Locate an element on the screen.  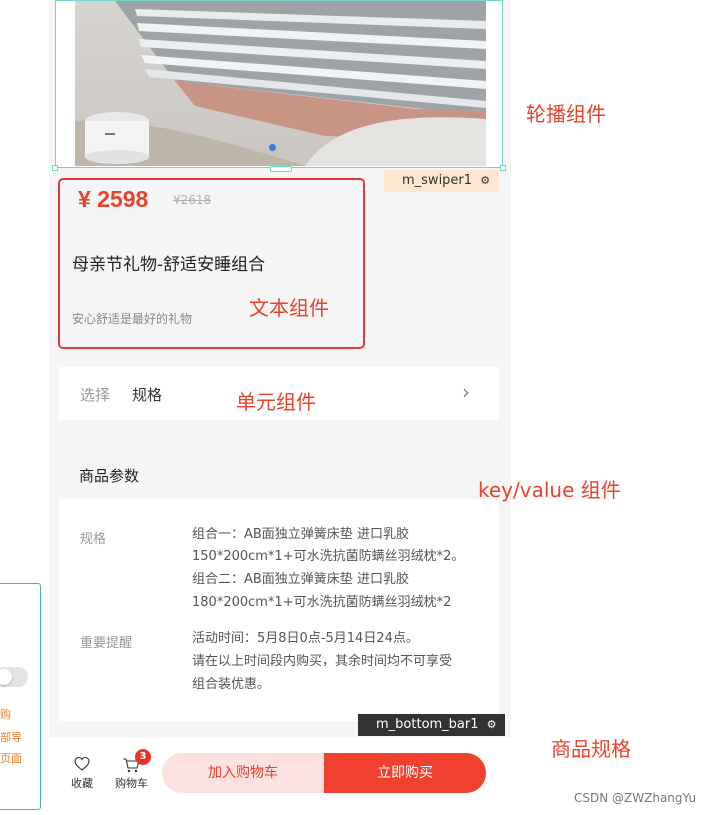
swiper-component is located at coordinates (279, 84).